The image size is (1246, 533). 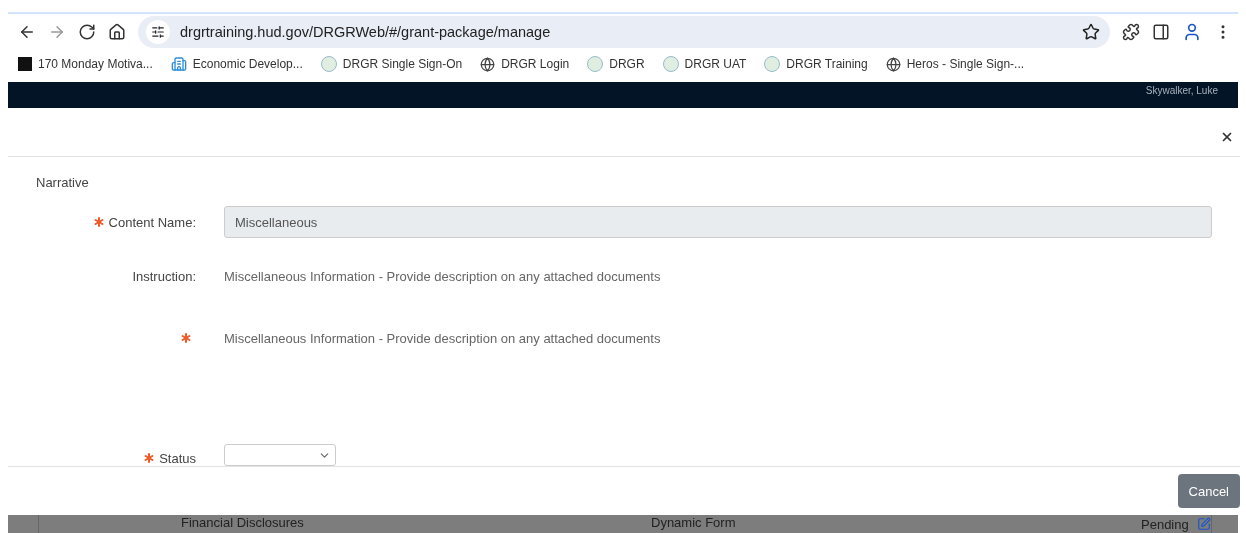 What do you see at coordinates (694, 523) in the screenshot?
I see `table-cell-text: Dynamic Form` at bounding box center [694, 523].